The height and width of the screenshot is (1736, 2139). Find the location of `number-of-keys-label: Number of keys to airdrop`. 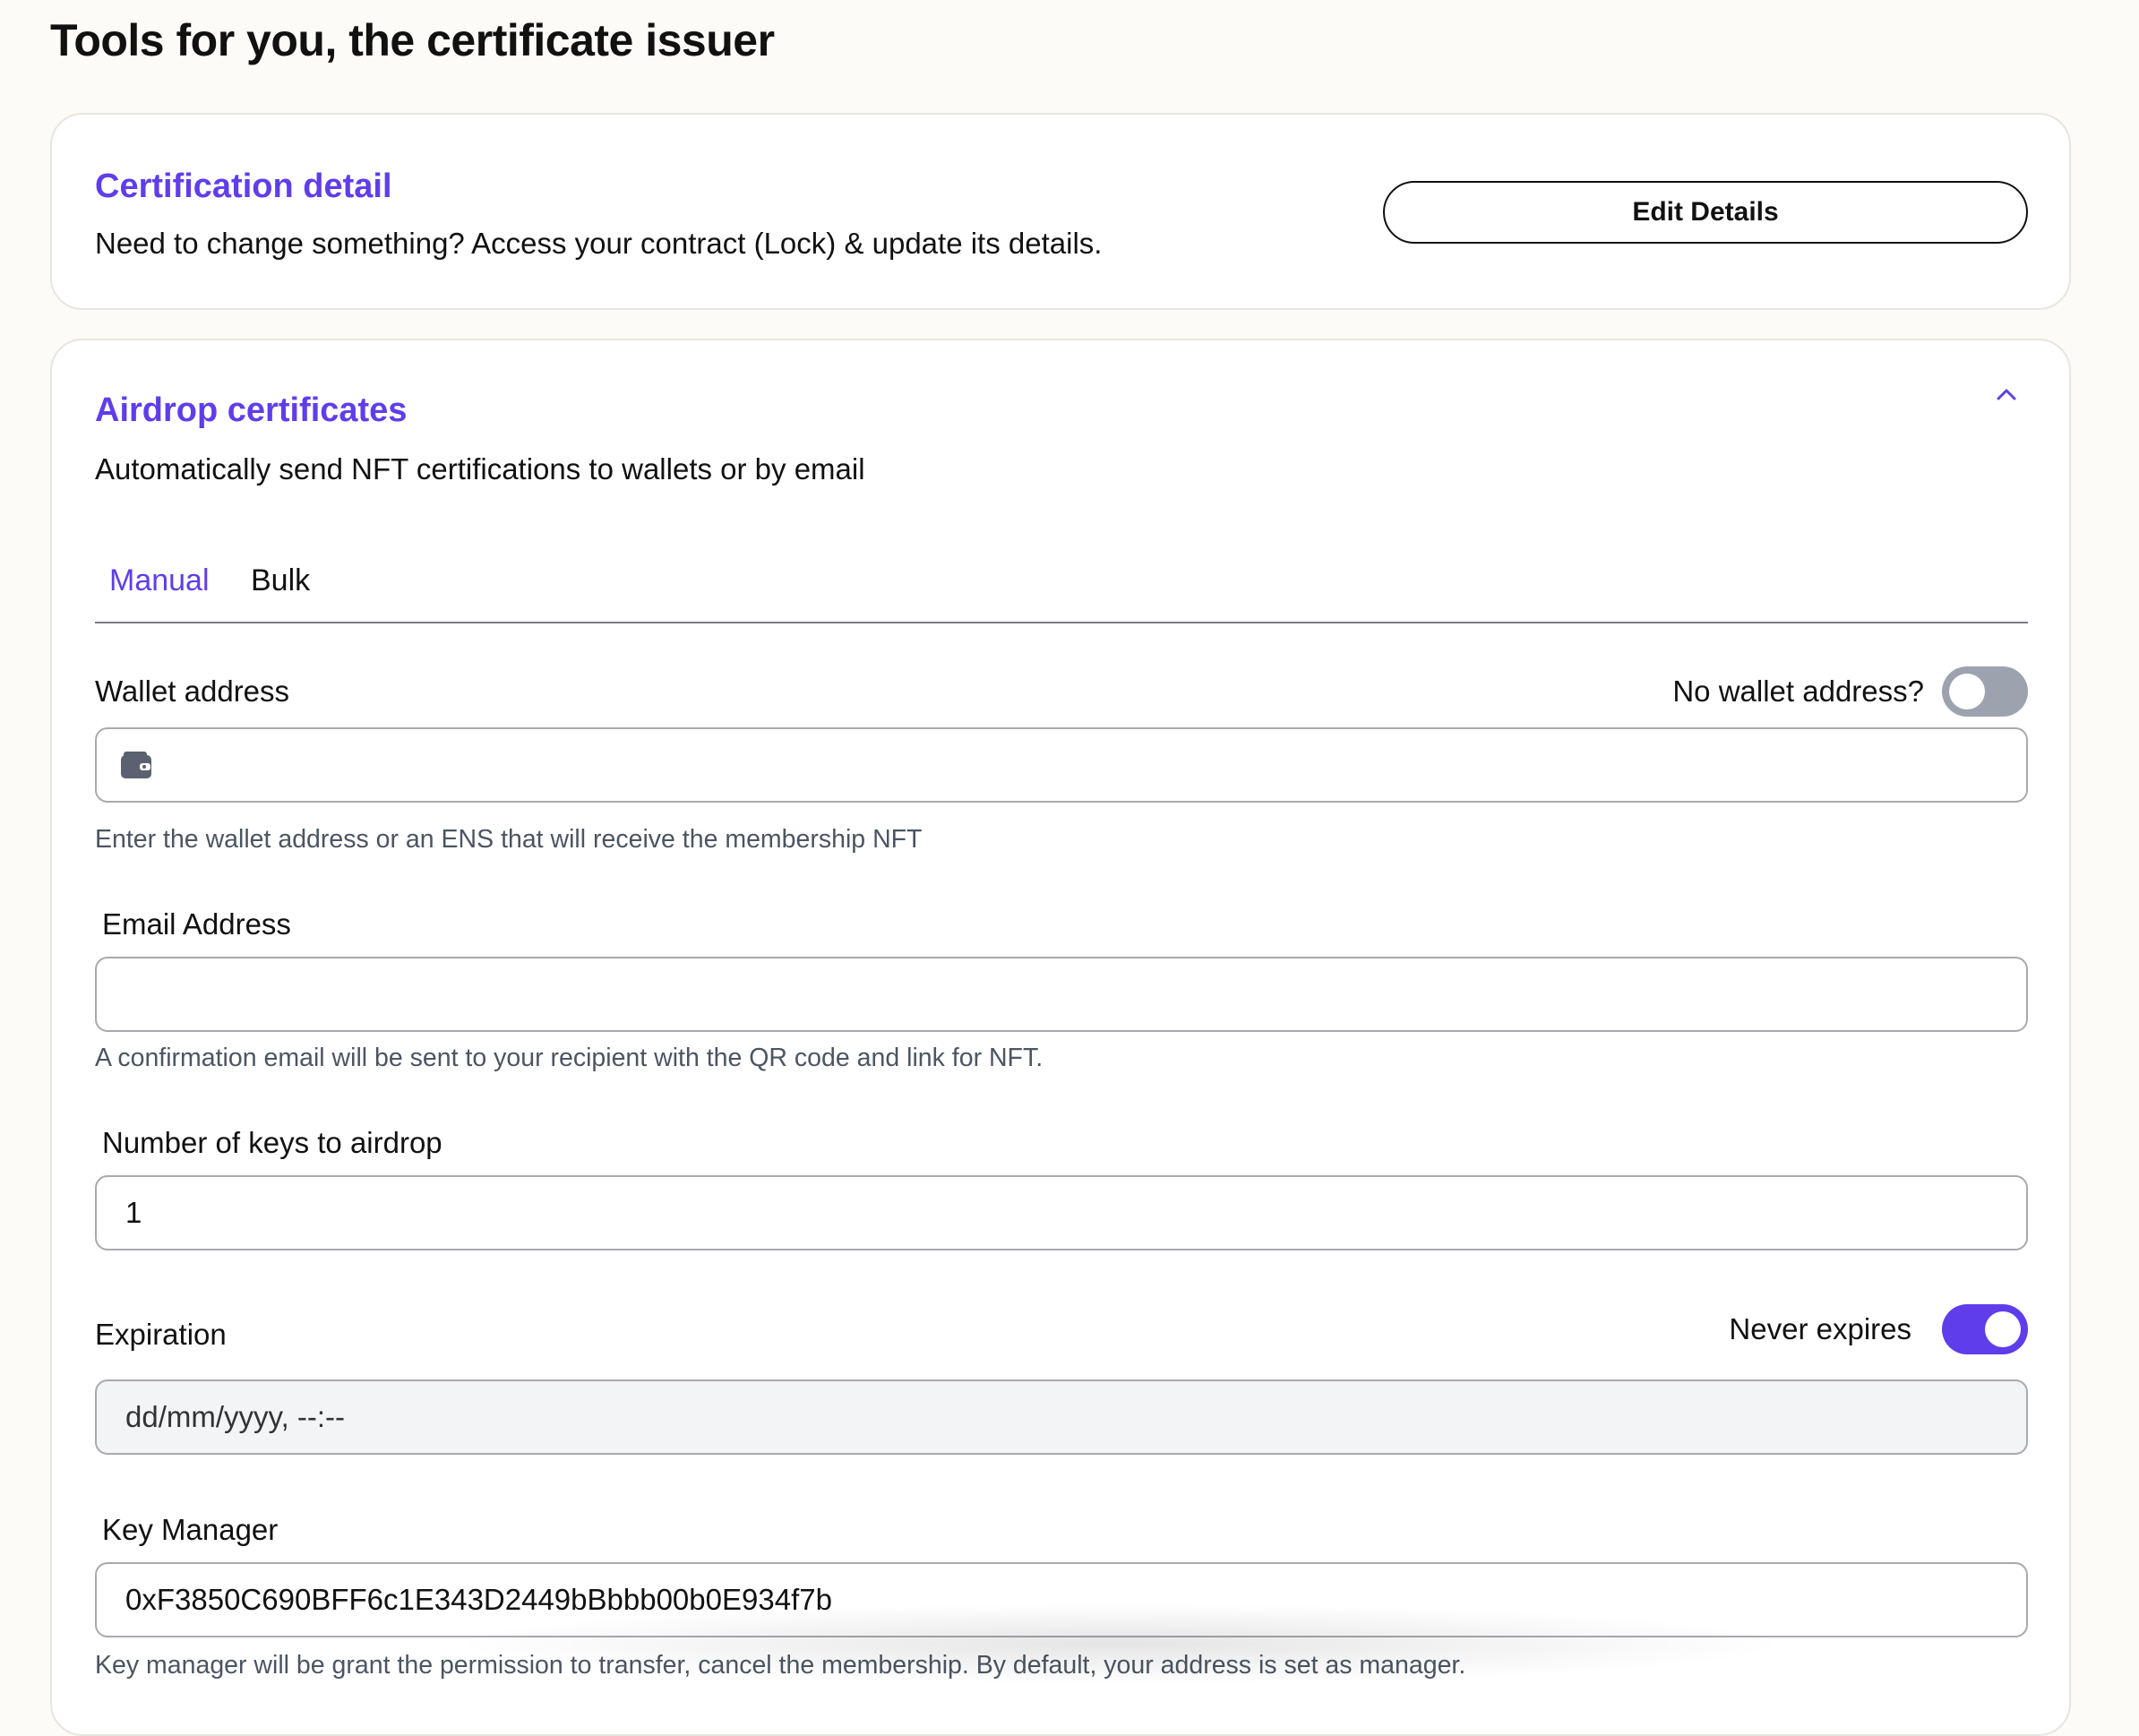

number-of-keys-label: Number of keys to airdrop is located at coordinates (272, 1142).